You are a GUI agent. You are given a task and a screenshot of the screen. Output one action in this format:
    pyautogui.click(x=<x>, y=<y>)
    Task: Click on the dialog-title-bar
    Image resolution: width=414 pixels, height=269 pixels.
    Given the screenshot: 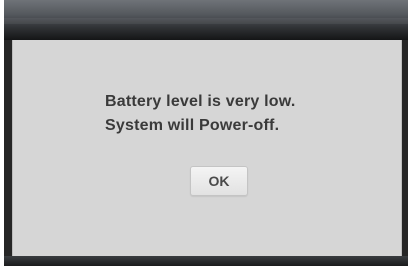 What is the action you would take?
    pyautogui.click(x=206, y=20)
    